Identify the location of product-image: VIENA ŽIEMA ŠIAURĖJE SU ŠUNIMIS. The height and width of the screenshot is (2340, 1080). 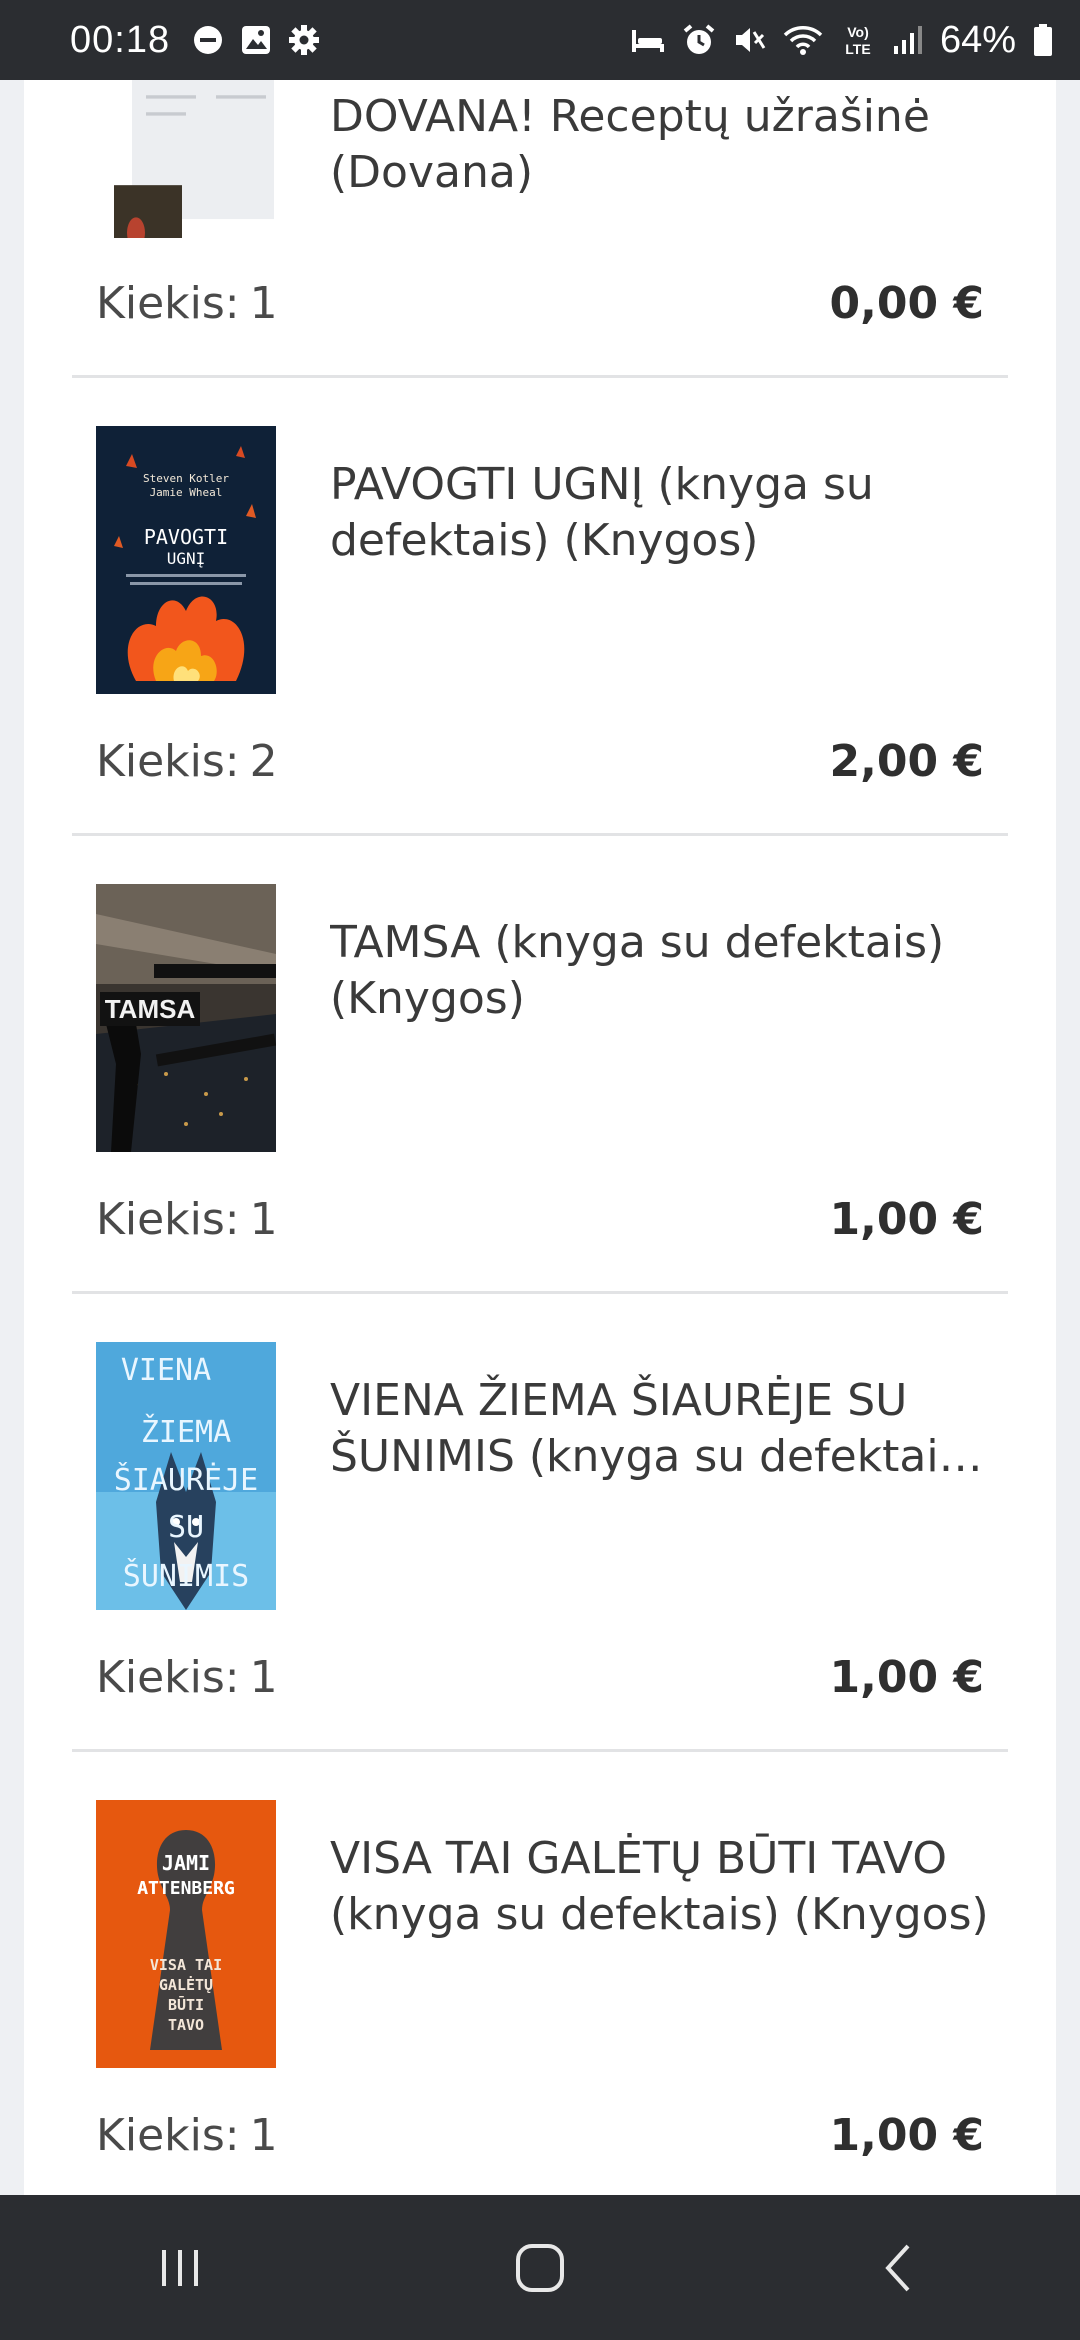
(186, 1476).